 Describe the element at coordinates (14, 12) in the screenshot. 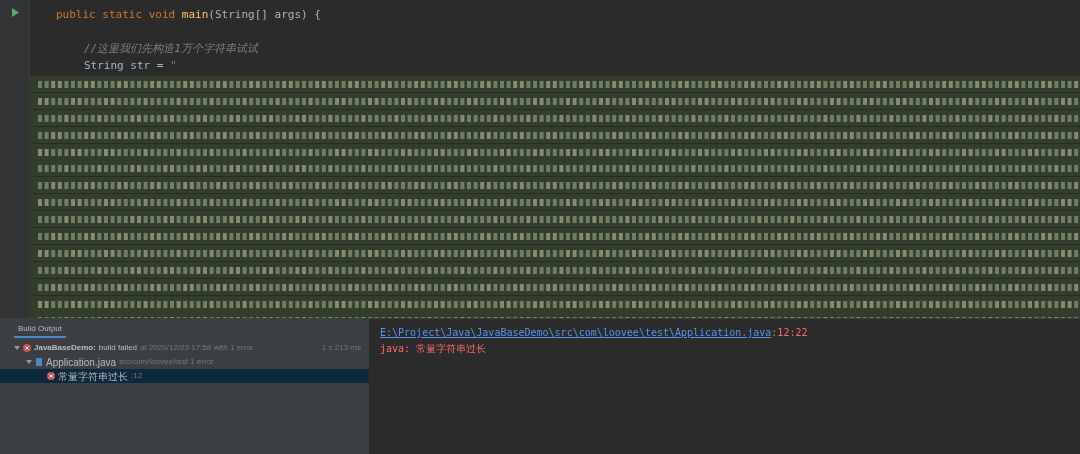

I see `run-icon` at that location.